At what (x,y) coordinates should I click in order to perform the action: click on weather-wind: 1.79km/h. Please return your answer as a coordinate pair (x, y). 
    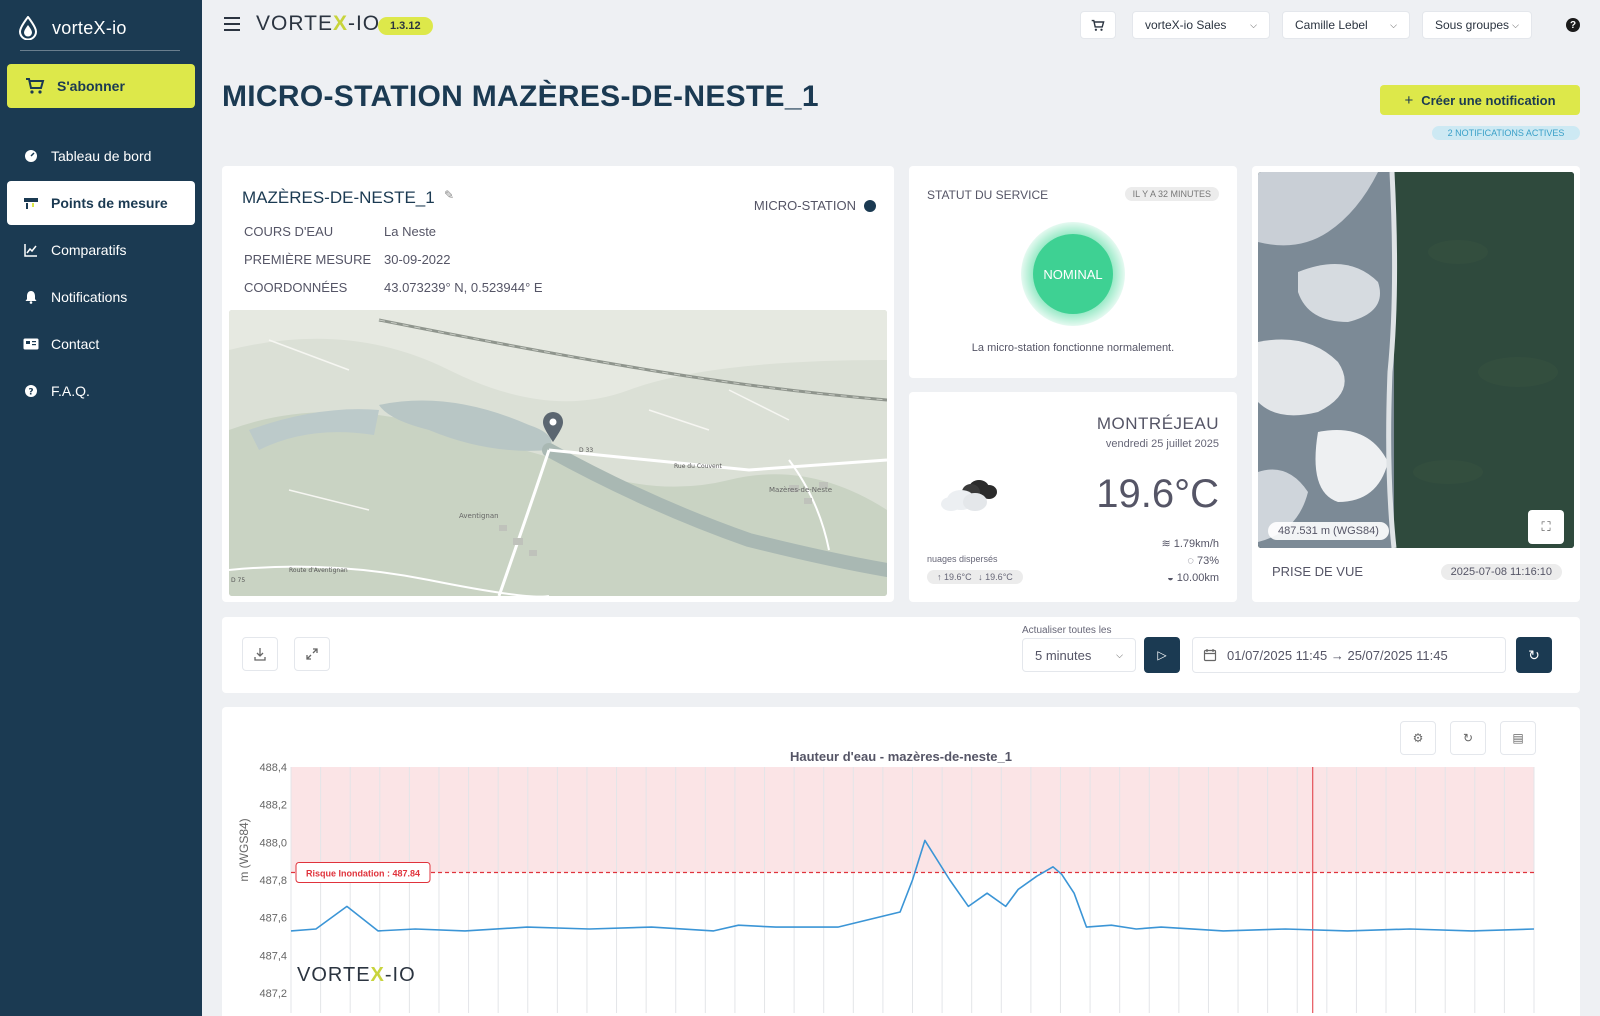
    Looking at the image, I should click on (1196, 544).